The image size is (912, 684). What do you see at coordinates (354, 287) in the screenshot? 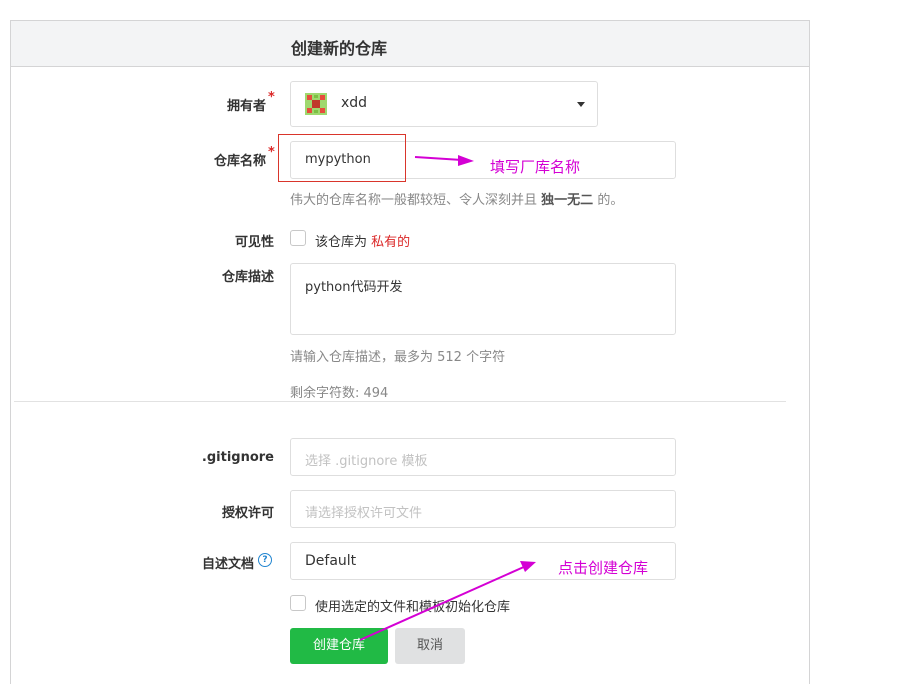
I see `description-value: python代码开发` at bounding box center [354, 287].